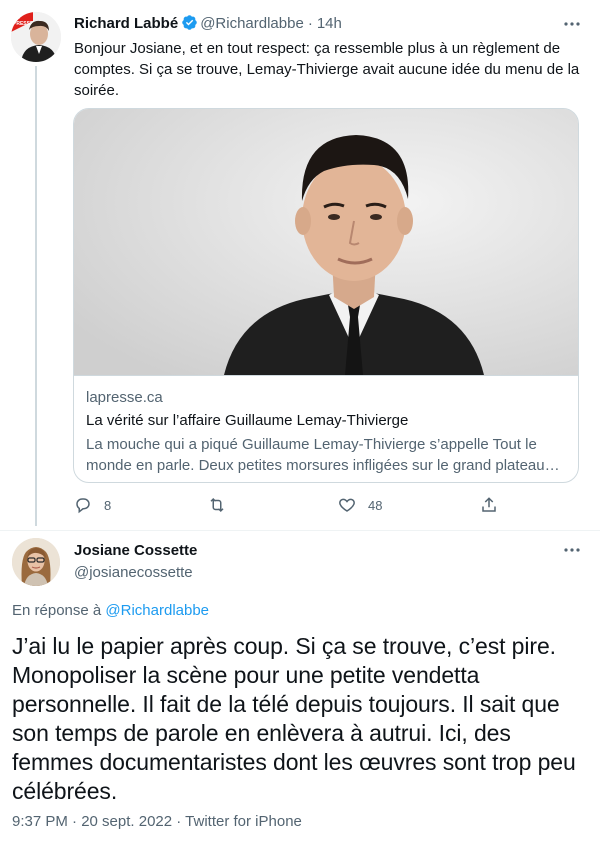  Describe the element at coordinates (189, 24) in the screenshot. I see `verified-badge-icon` at that location.